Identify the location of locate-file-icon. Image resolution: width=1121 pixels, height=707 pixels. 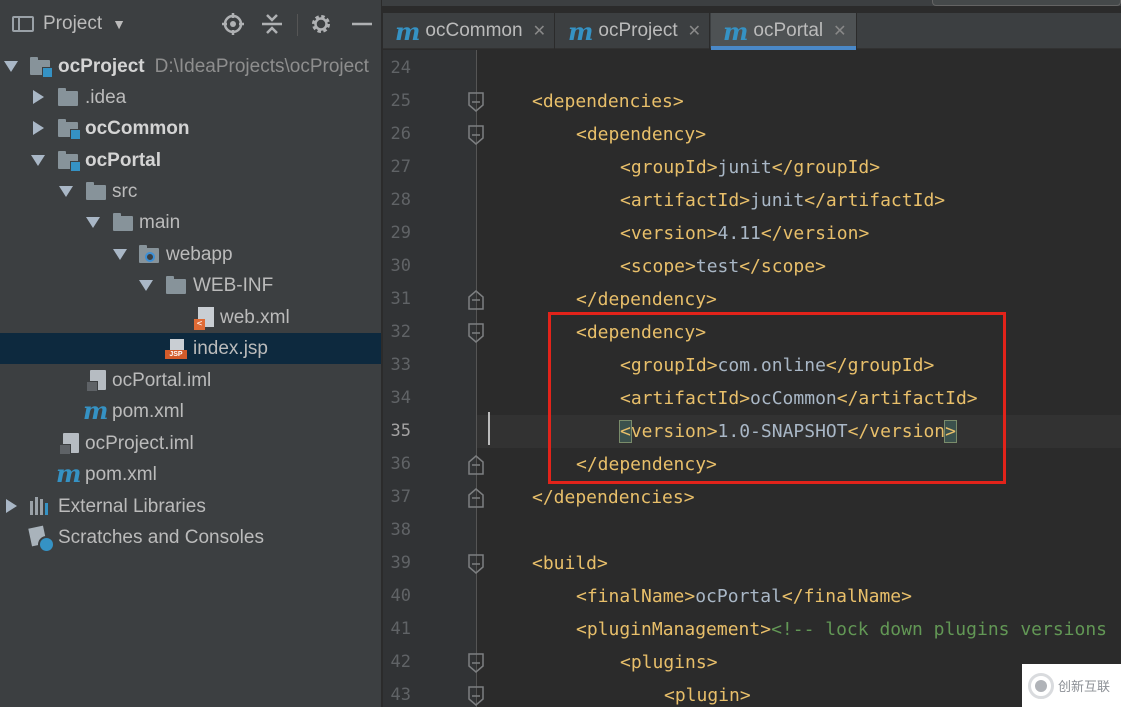
(233, 24).